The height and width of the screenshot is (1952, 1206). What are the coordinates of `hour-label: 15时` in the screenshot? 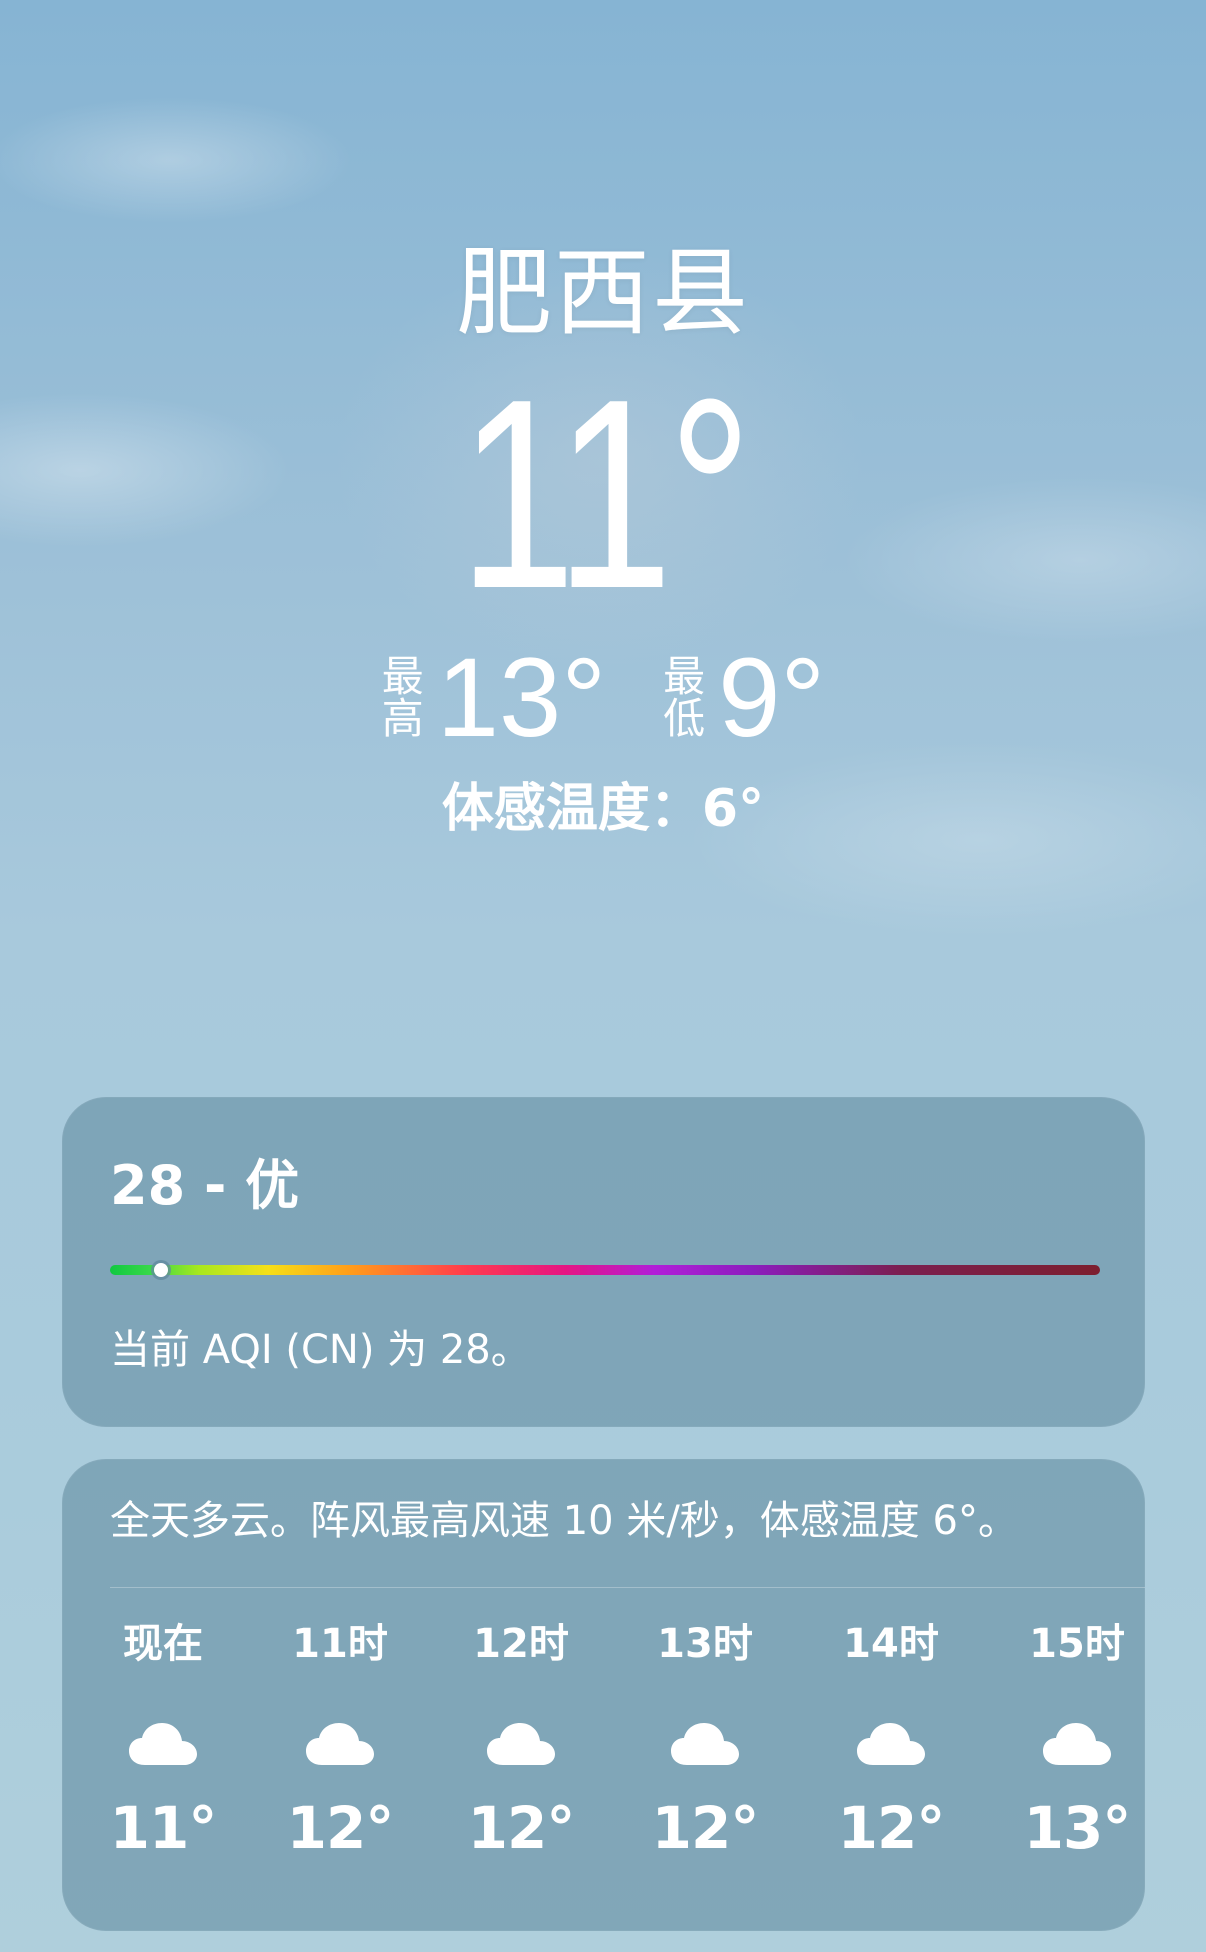 It's located at (1077, 1644).